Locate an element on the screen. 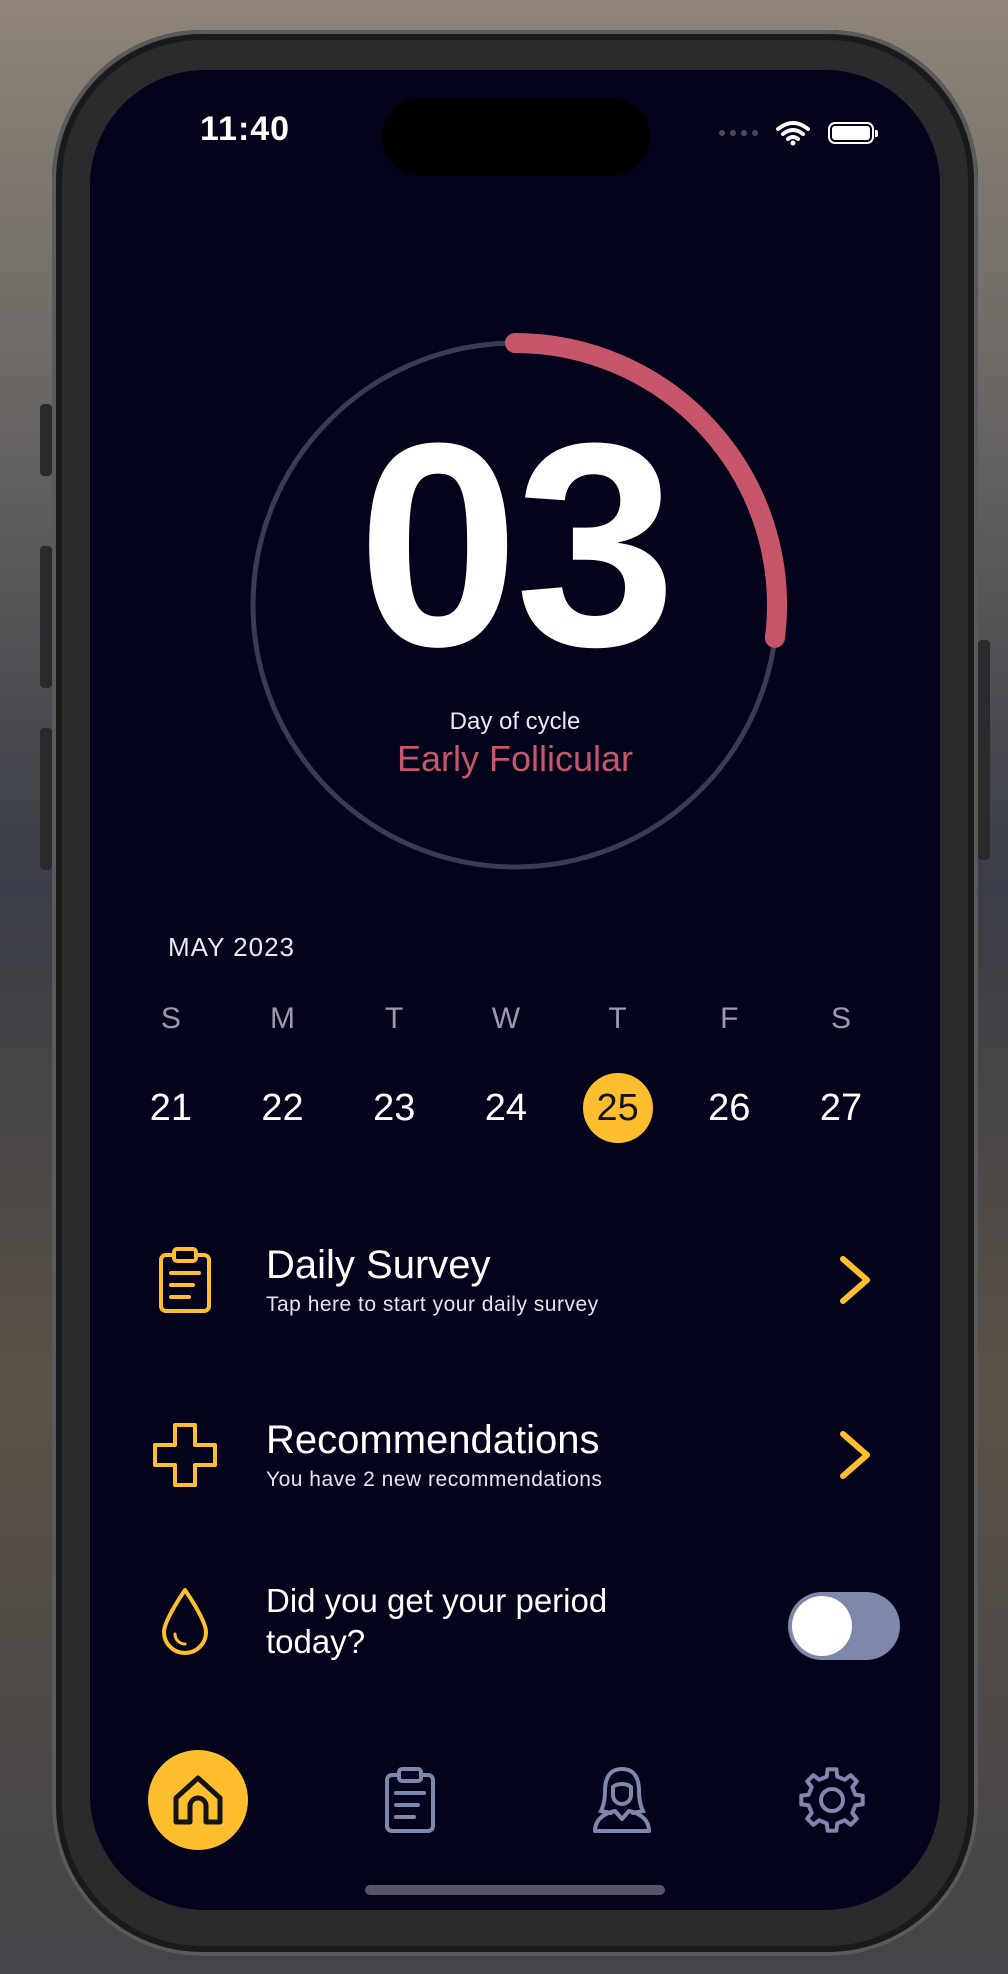 The height and width of the screenshot is (1974, 1008). tab-survey is located at coordinates (410, 1800).